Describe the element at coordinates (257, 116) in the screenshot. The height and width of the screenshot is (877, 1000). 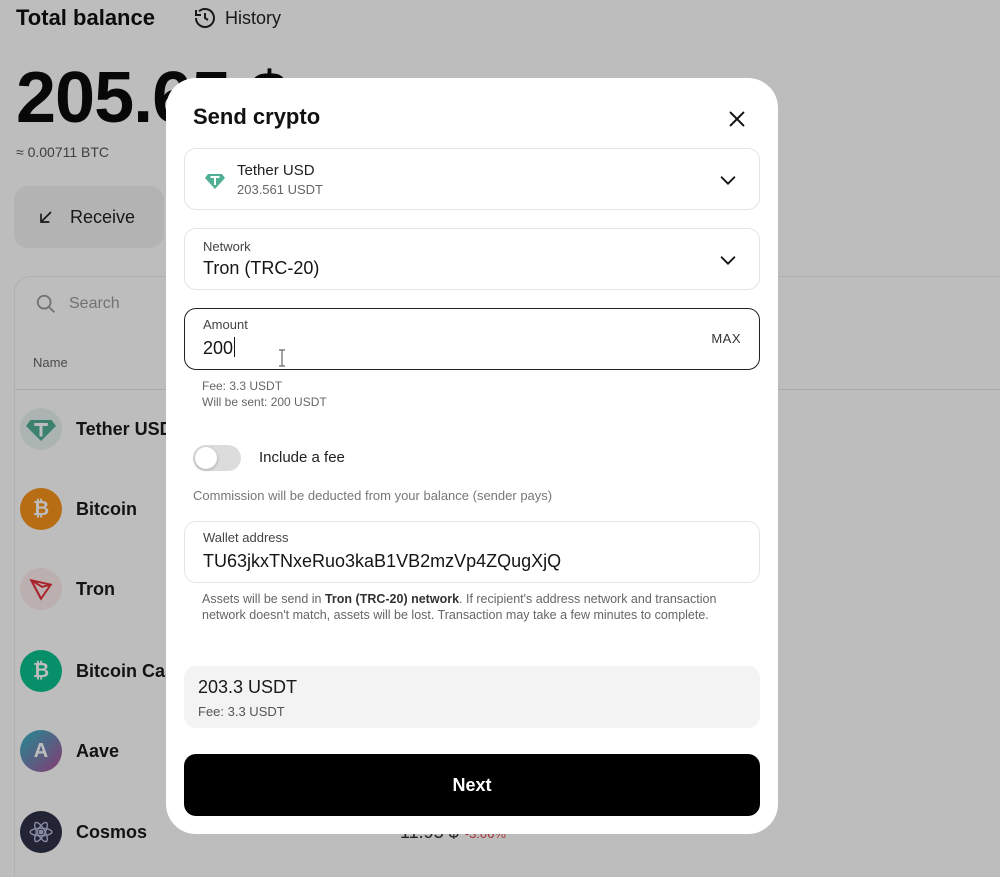
I see `modal-title: Send crypto` at that location.